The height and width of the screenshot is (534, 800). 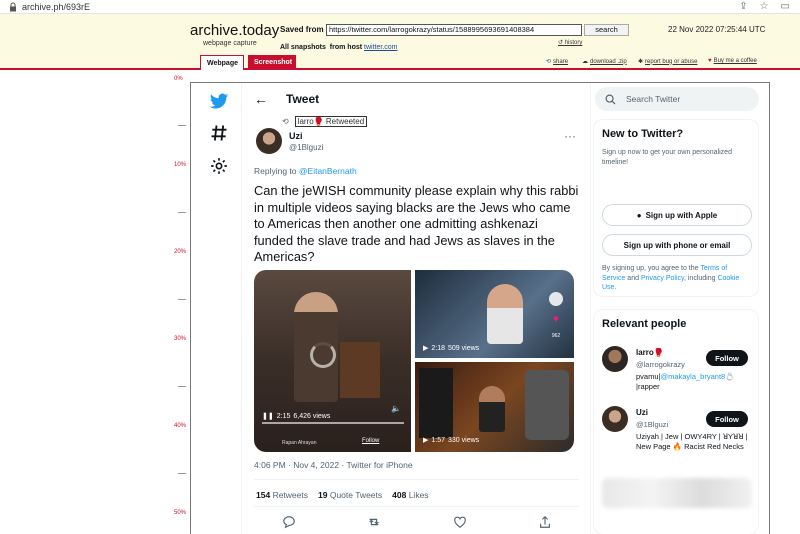 What do you see at coordinates (585, 62) in the screenshot?
I see `cloud-download-icon: ☁` at bounding box center [585, 62].